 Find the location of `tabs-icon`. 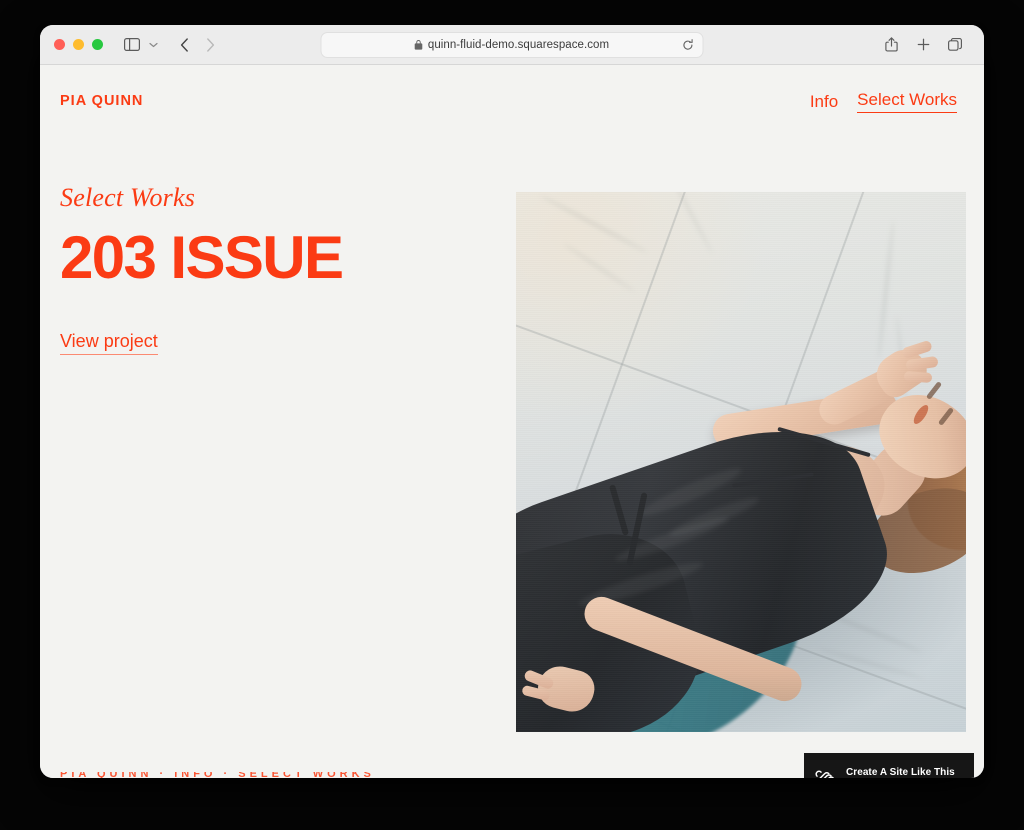

tabs-icon is located at coordinates (955, 45).